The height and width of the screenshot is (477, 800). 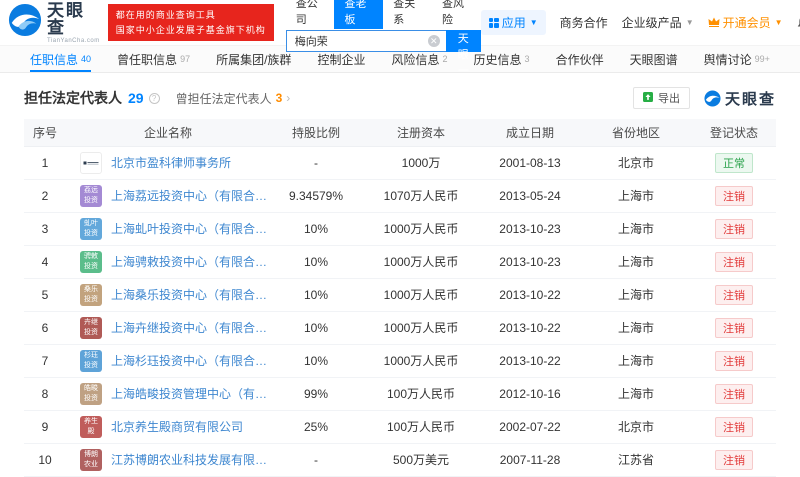 What do you see at coordinates (171, 162) in the screenshot?
I see `company-name-link: 北京市盈科律师事务所` at bounding box center [171, 162].